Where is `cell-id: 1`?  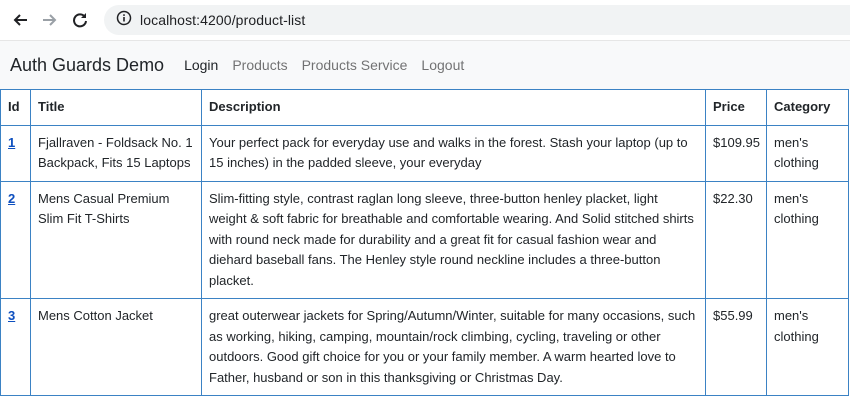 cell-id: 1 is located at coordinates (15, 153).